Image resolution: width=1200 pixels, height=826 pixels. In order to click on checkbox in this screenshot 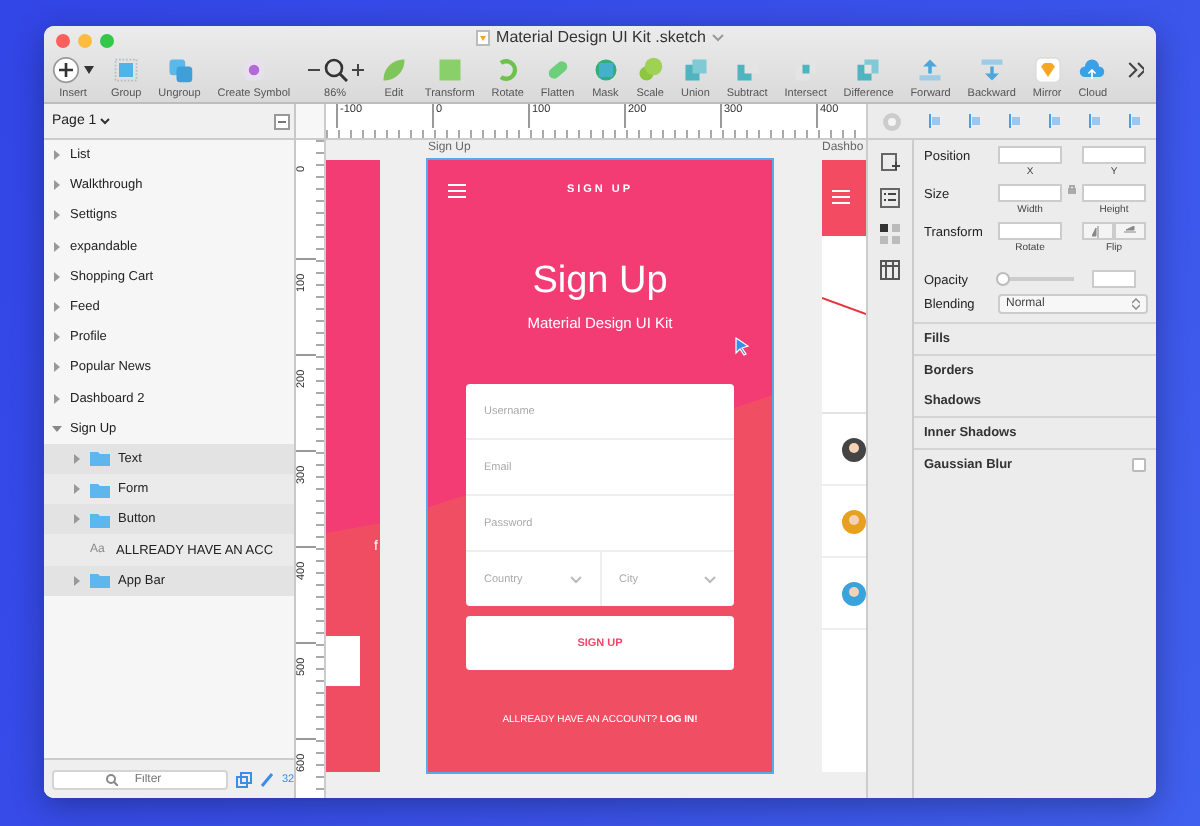, I will do `click(1139, 465)`.